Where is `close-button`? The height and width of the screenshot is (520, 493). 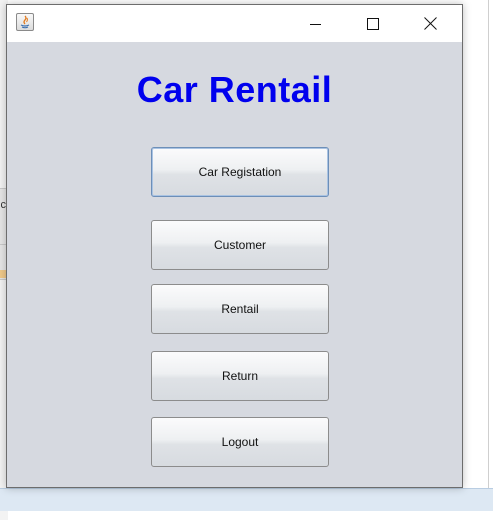 close-button is located at coordinates (430, 23).